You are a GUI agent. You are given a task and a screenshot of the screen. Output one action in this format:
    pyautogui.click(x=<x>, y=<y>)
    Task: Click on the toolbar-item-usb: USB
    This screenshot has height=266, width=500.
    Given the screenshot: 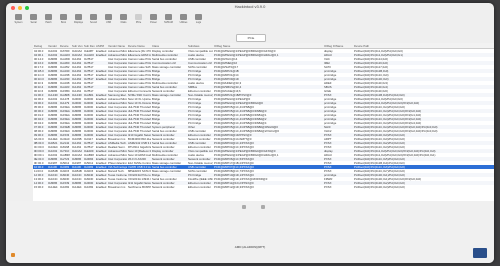 What is the action you would take?
    pyautogui.click(x=108, y=21)
    